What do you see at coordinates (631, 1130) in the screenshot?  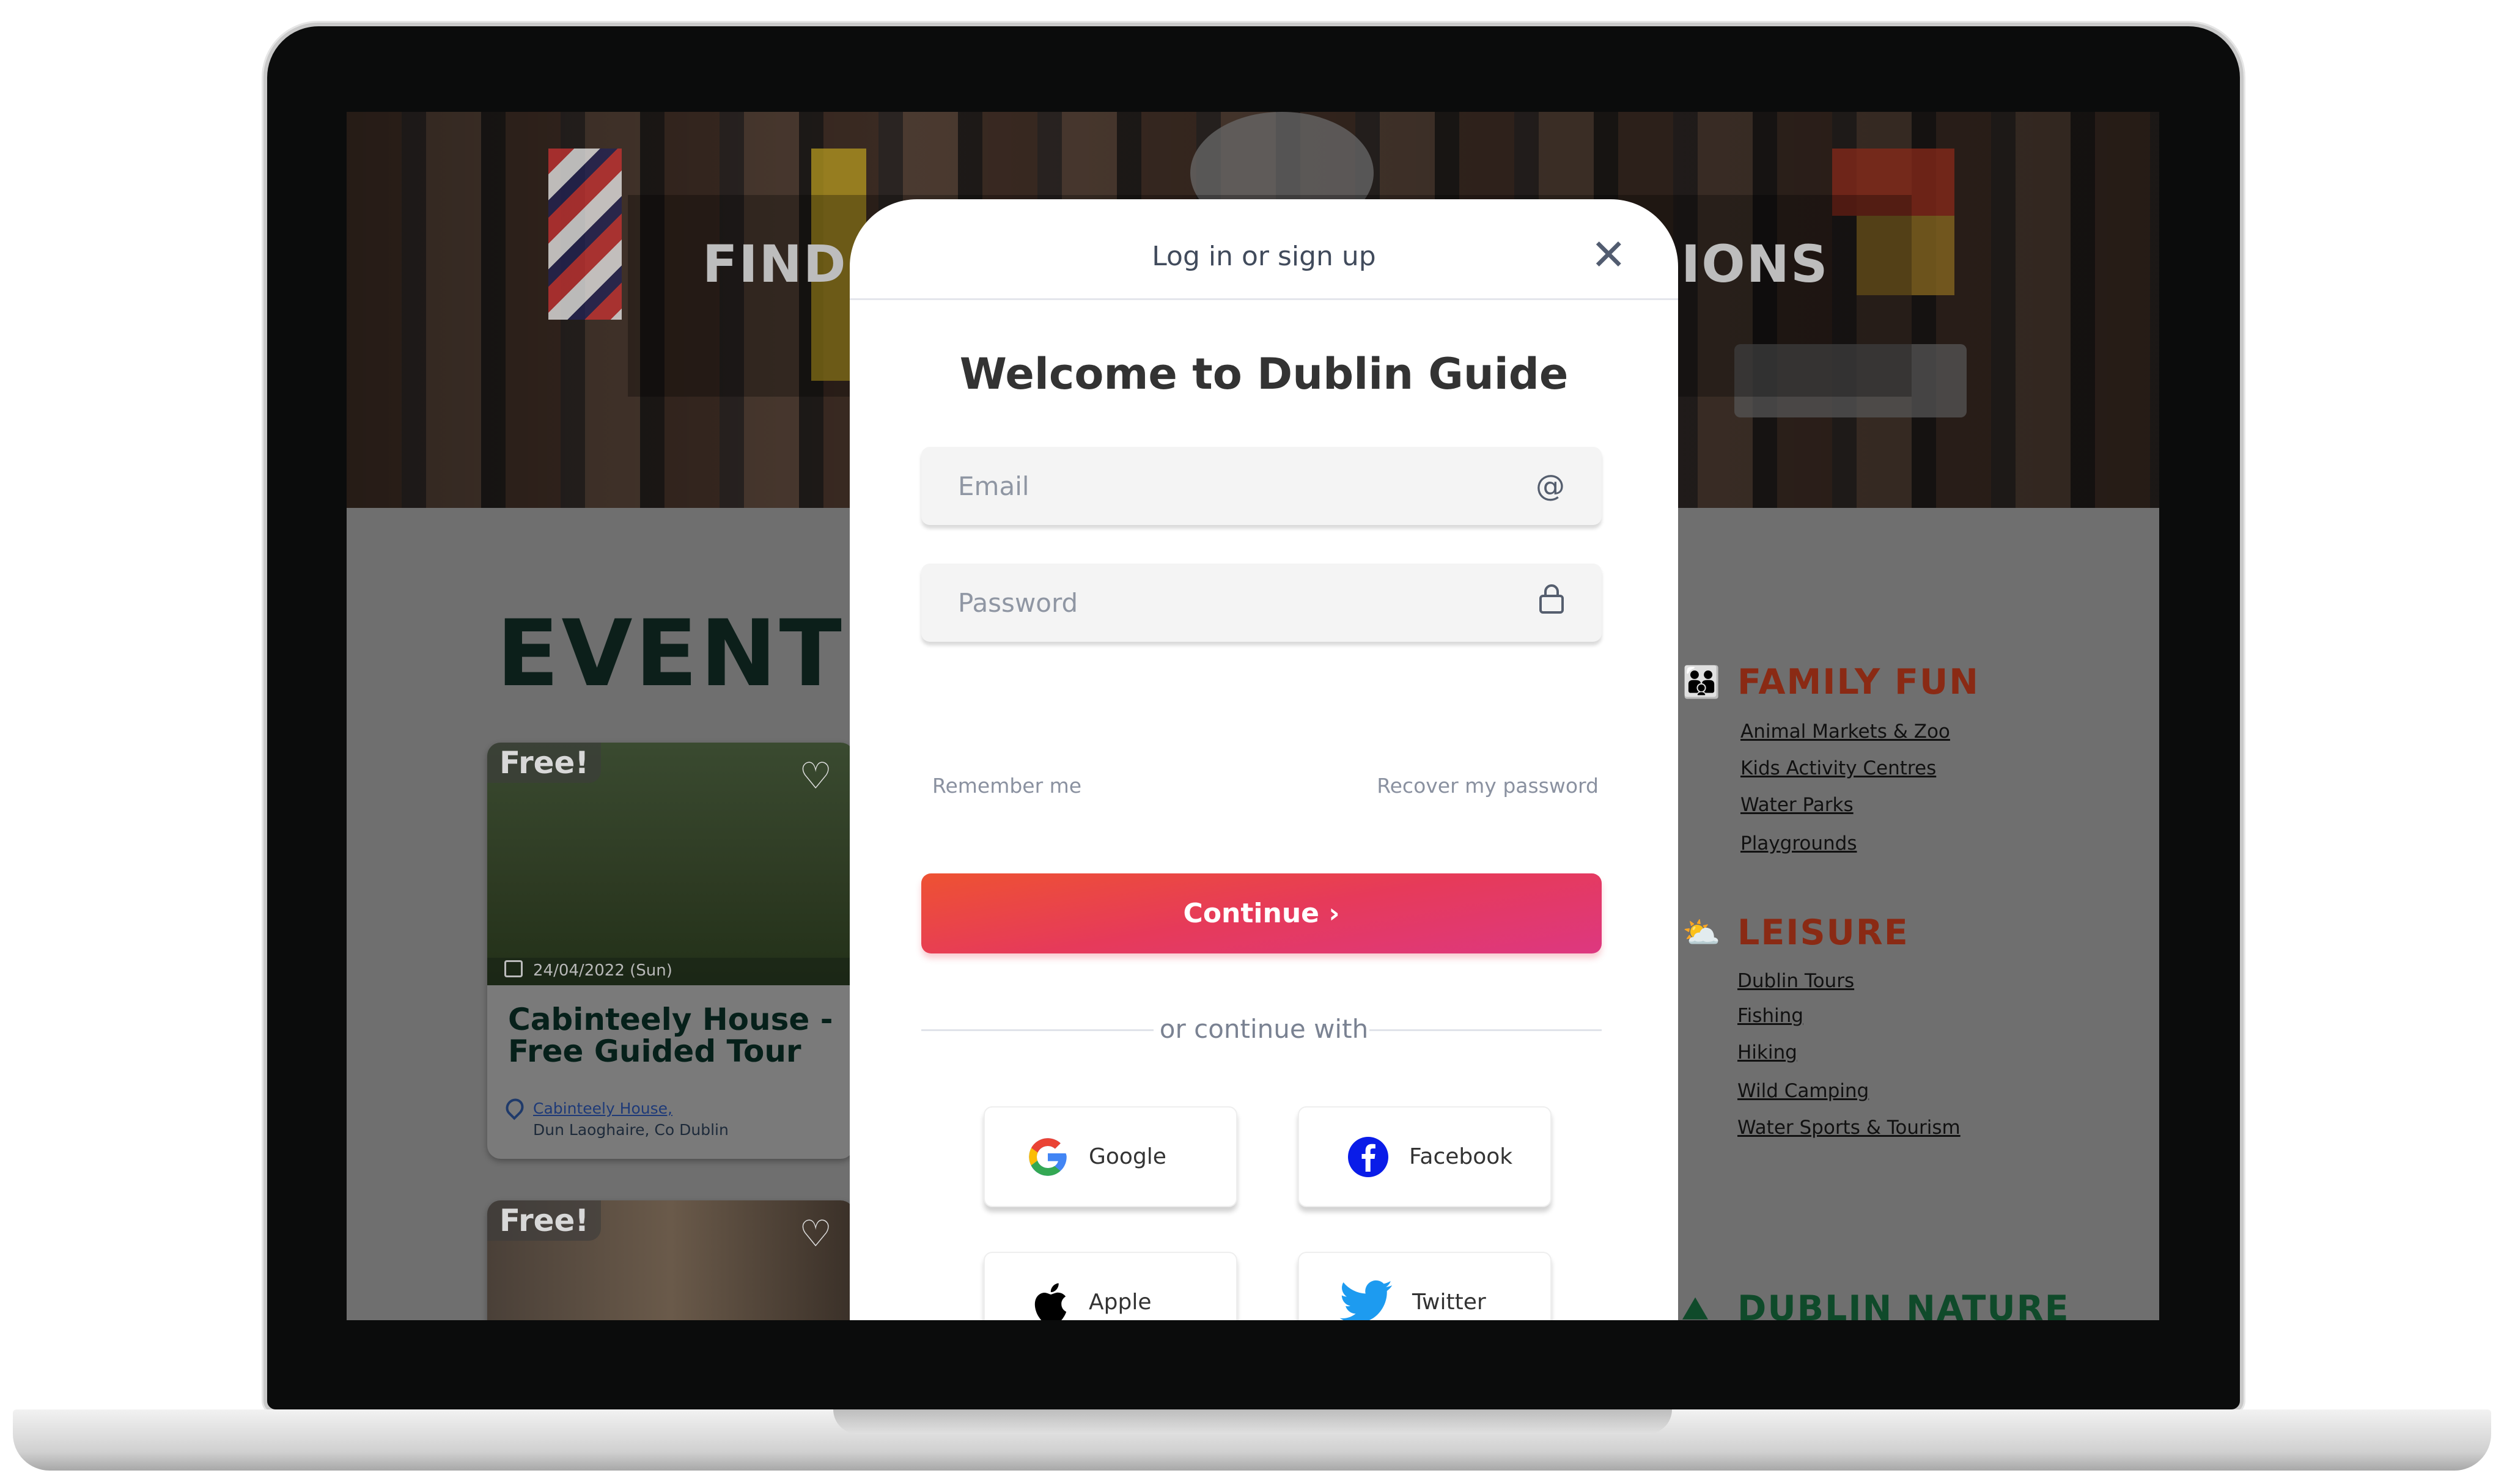 I see `venue-address: Dun Laoghaire, Co Dublin` at bounding box center [631, 1130].